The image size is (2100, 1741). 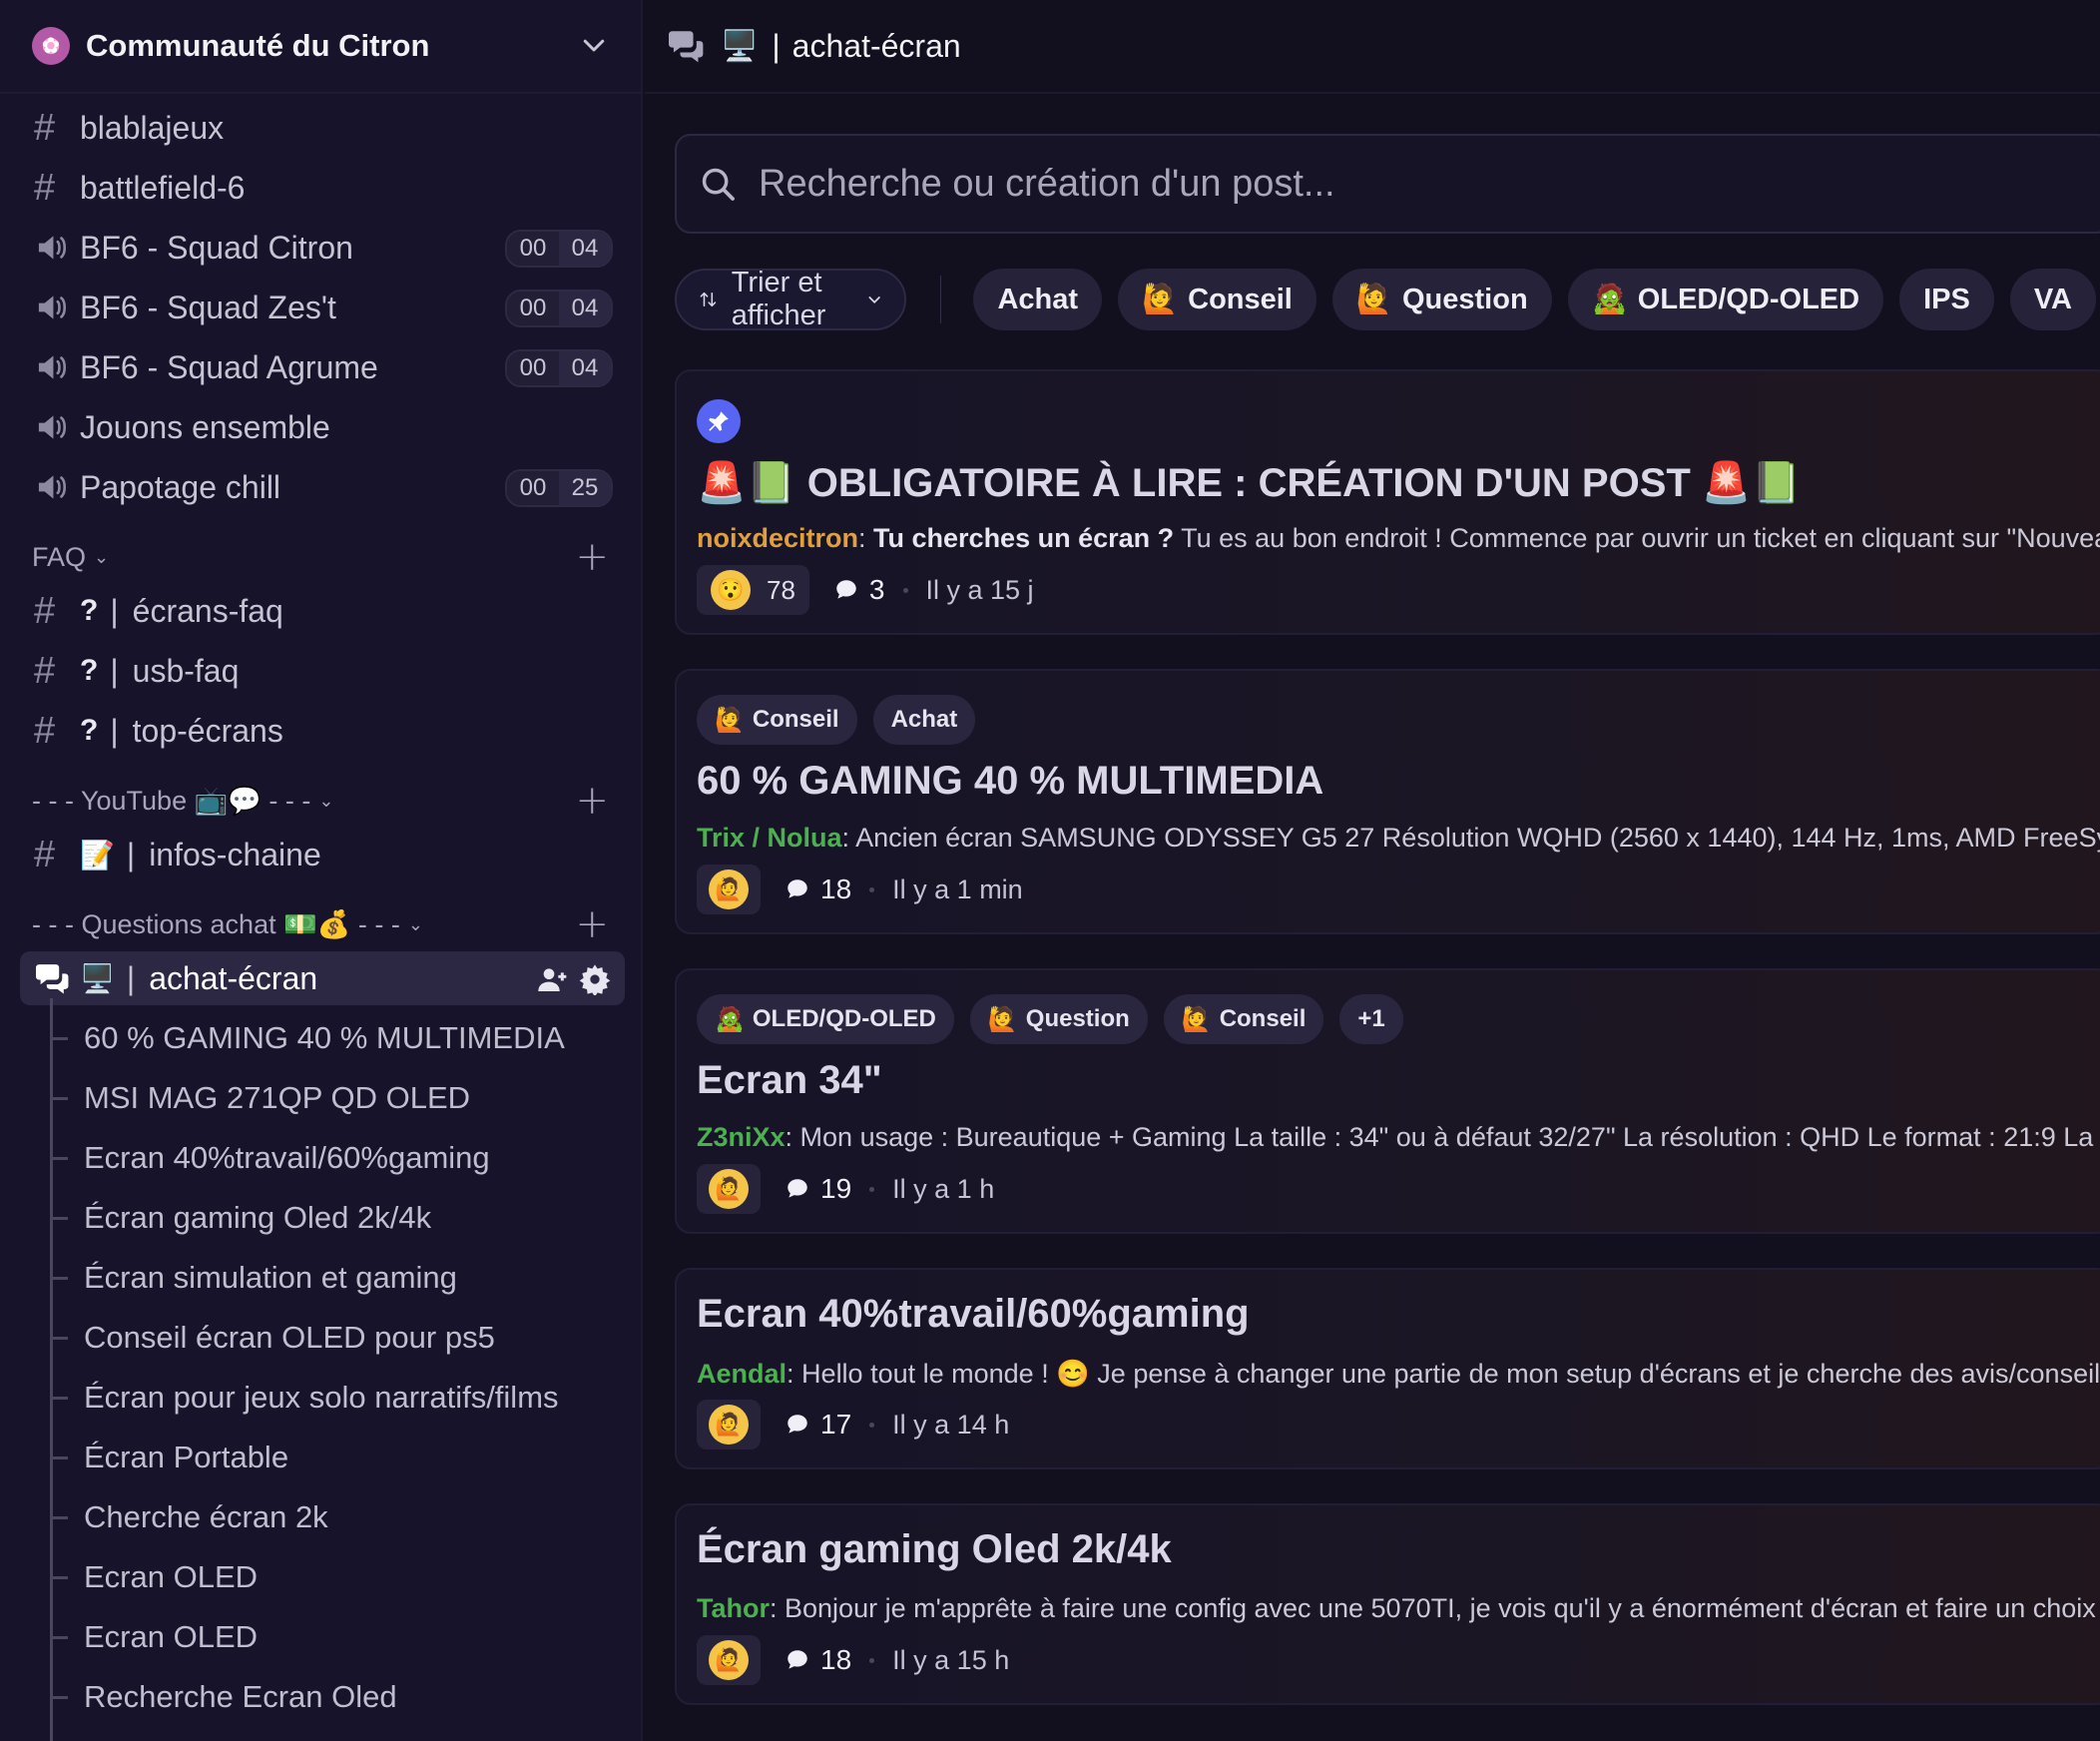 I want to click on voice-channel-bf6-squad-agrume: BF6 - Squad Agrume 00 04, so click(x=322, y=367).